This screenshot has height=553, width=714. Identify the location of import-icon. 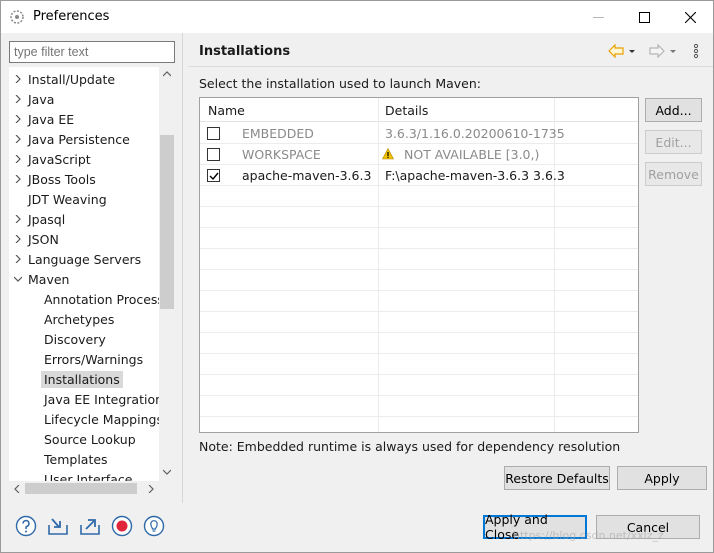
(58, 526).